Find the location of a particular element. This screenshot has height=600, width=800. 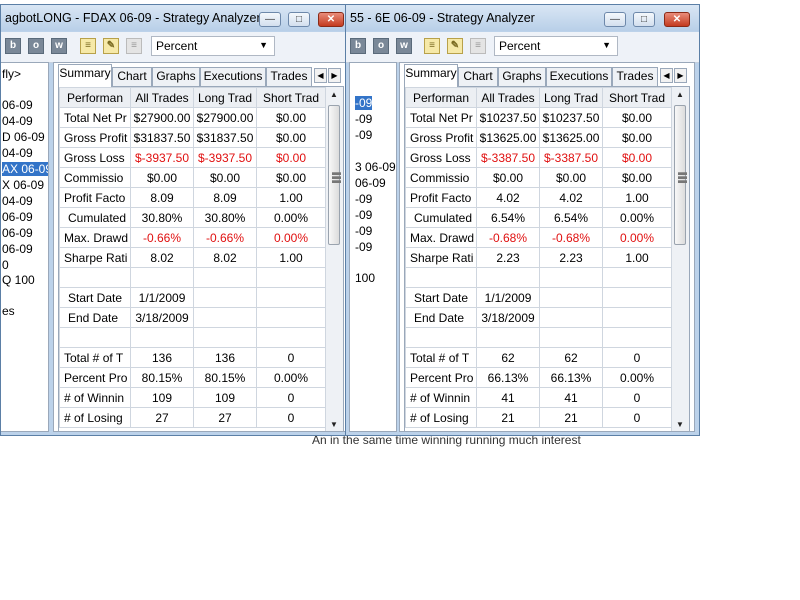

all-trades-cell: 62 is located at coordinates (508, 357).